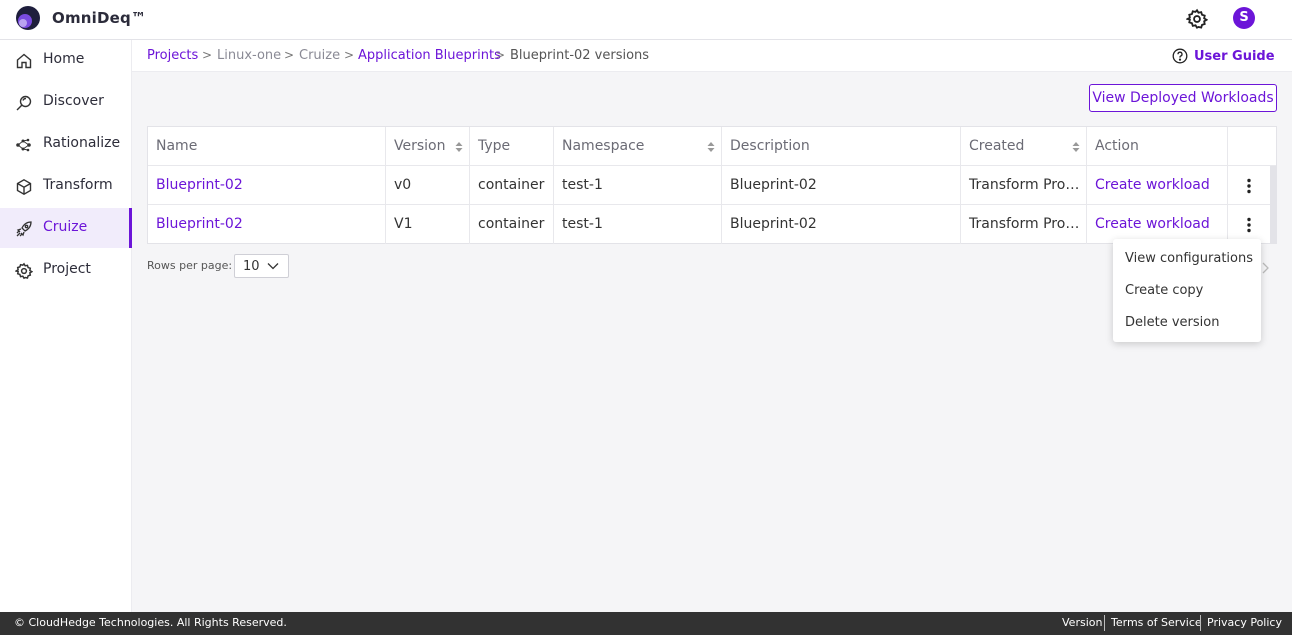  What do you see at coordinates (1187, 323) in the screenshot?
I see `menu-item-delete-version: Delete version` at bounding box center [1187, 323].